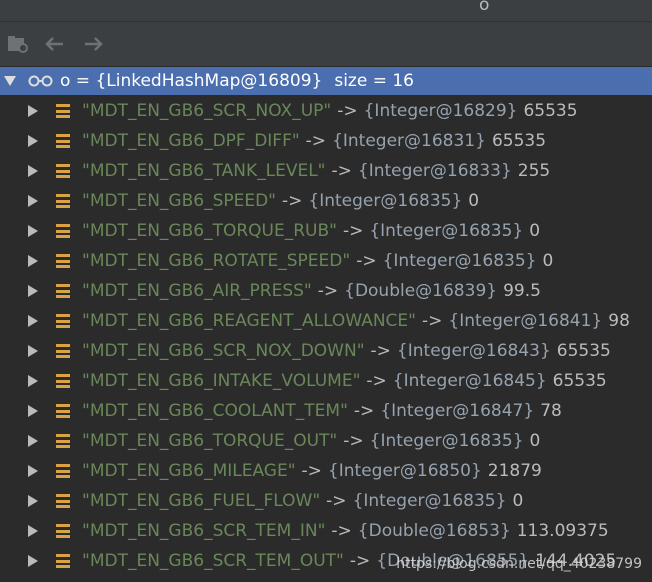 Image resolution: width=652 pixels, height=582 pixels. I want to click on title-bar: o, so click(326, 11).